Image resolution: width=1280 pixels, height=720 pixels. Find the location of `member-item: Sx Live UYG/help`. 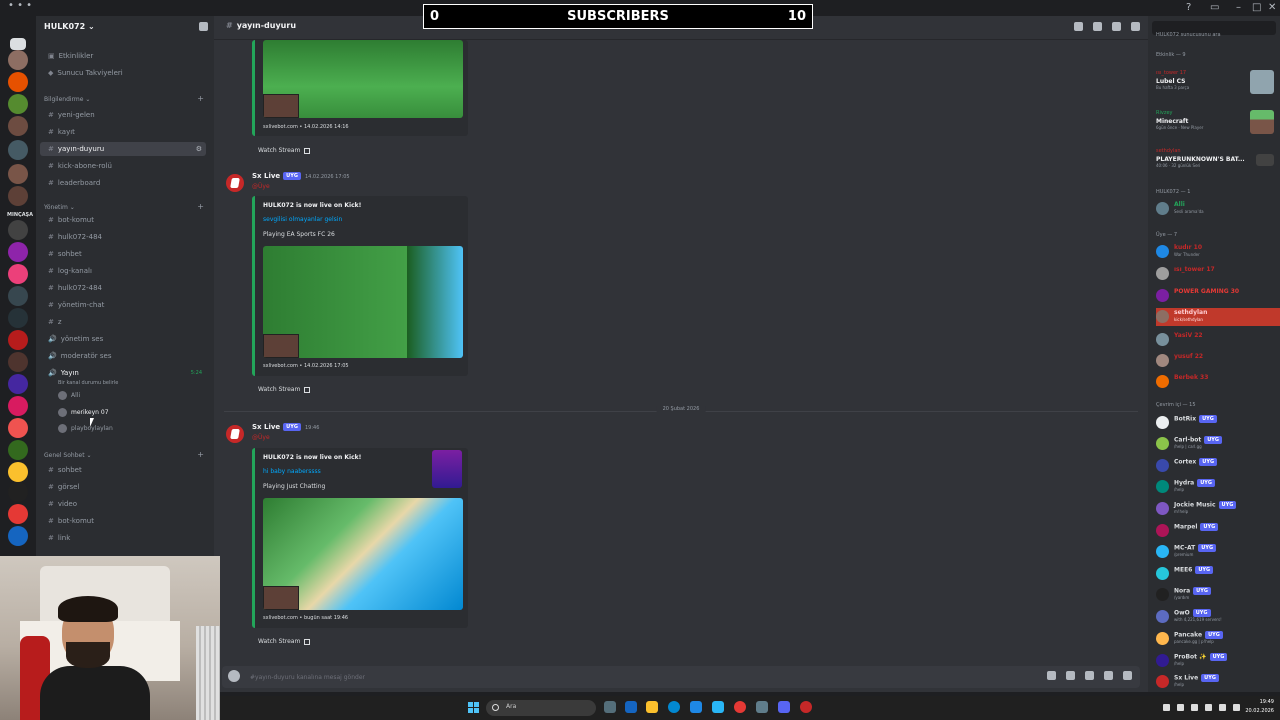

member-item: Sx Live UYG/help is located at coordinates (1218, 682).